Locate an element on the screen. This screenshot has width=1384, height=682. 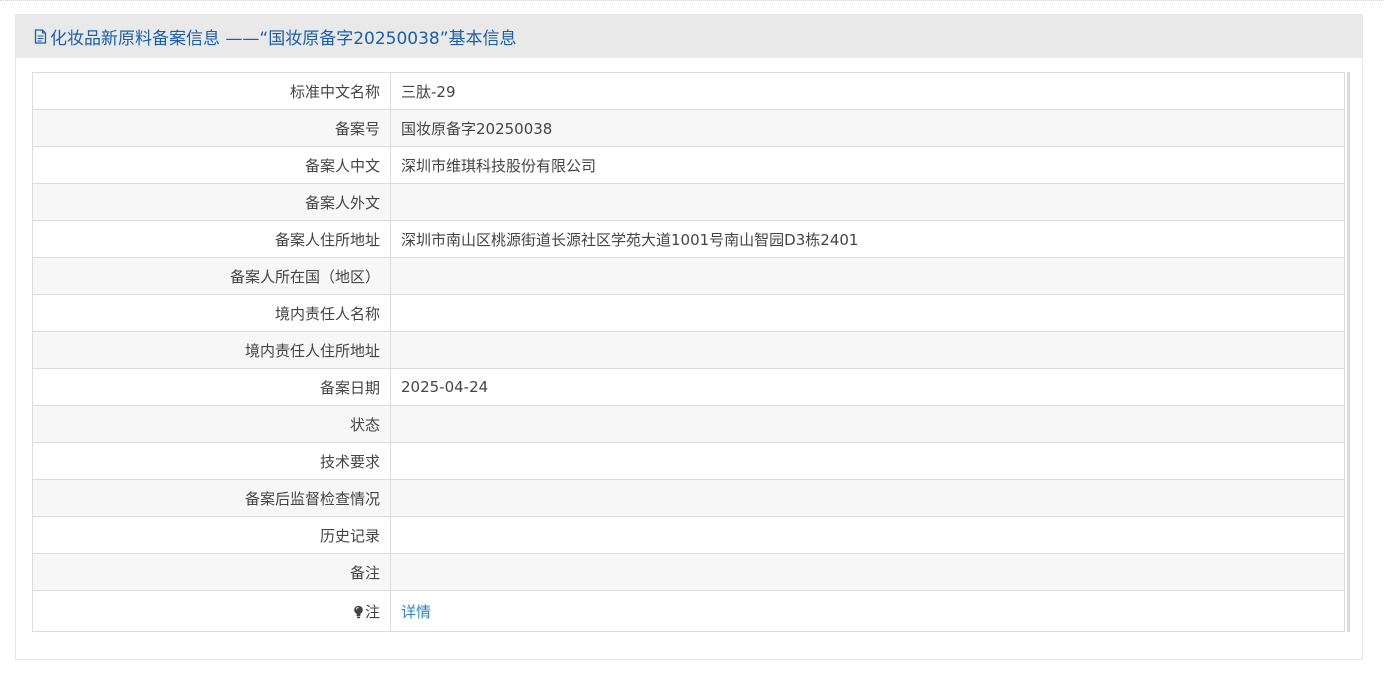
table-row: 技术要求 is located at coordinates (688, 461).